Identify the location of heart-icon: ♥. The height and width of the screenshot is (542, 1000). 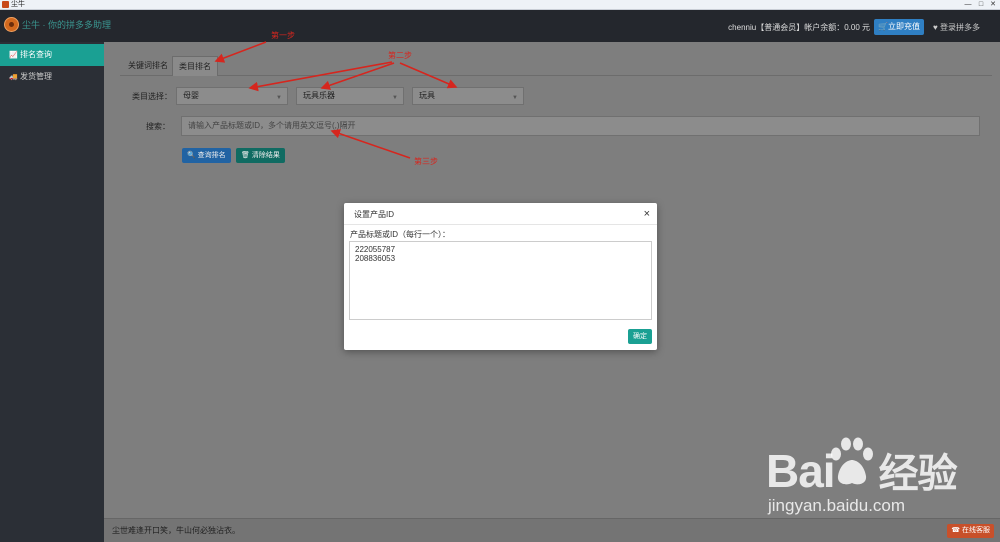
(935, 27).